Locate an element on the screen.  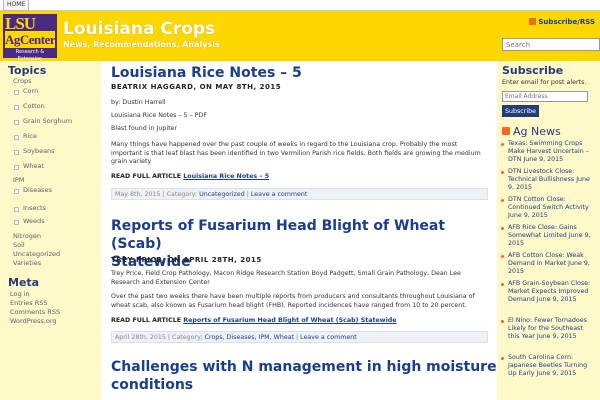
news-link: AFB Rice Close: Gains Somewhat Limited is located at coordinates (542, 231).